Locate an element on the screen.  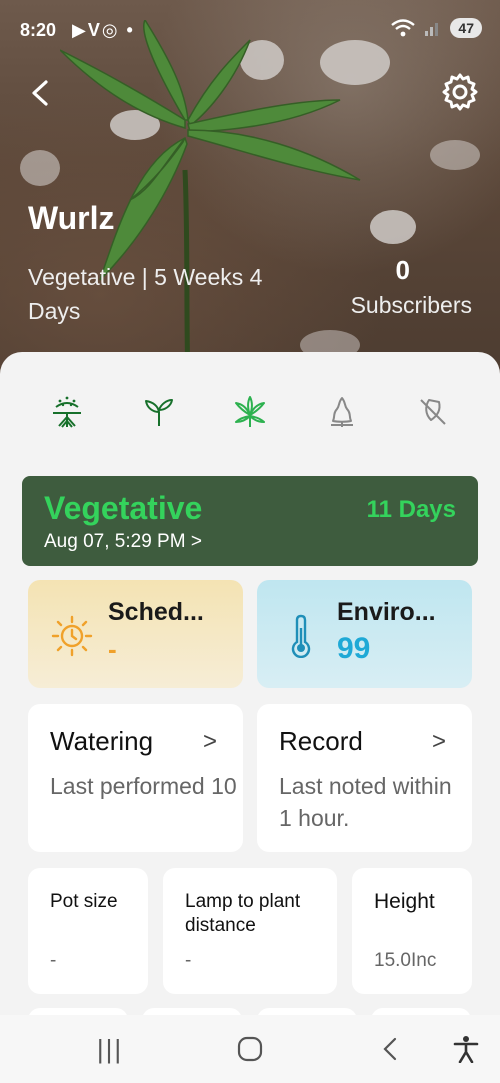
watering-desc: Last performed 10 is located at coordinates (143, 786).